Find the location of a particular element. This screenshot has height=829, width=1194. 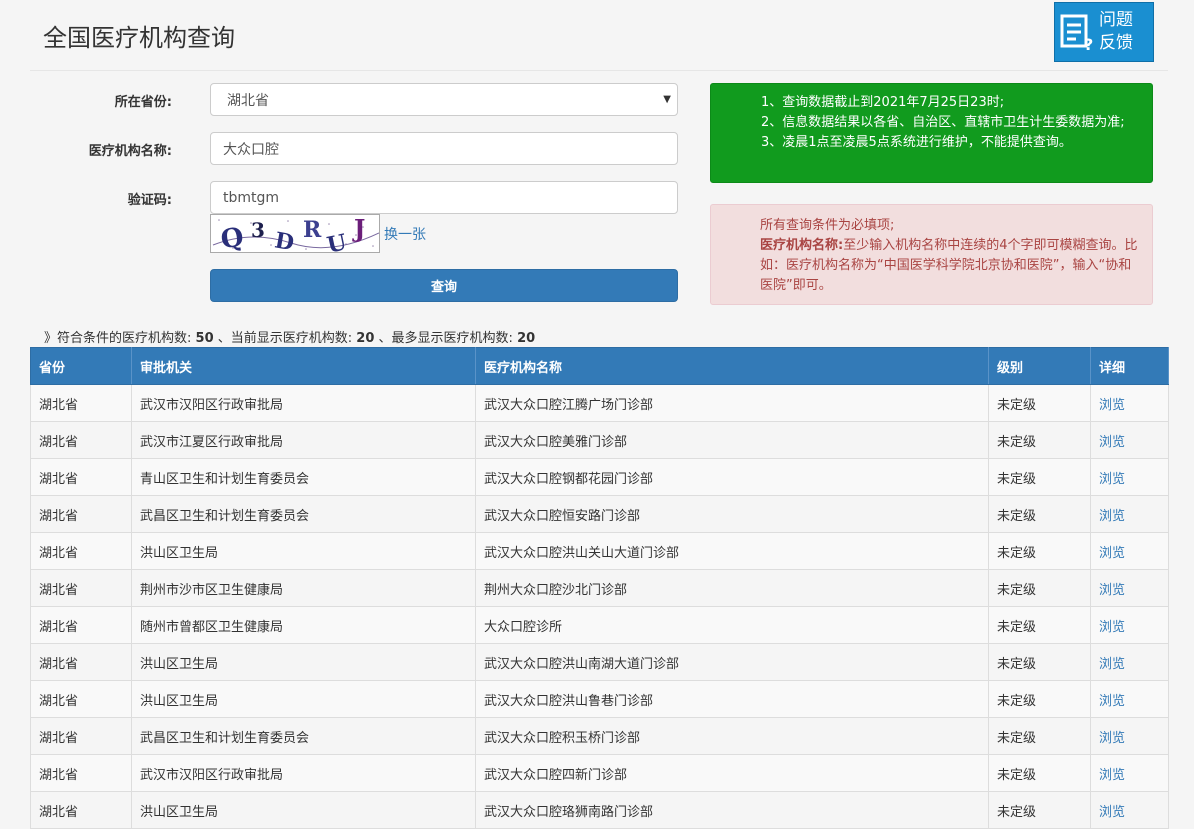

max-count: 20 is located at coordinates (526, 338).